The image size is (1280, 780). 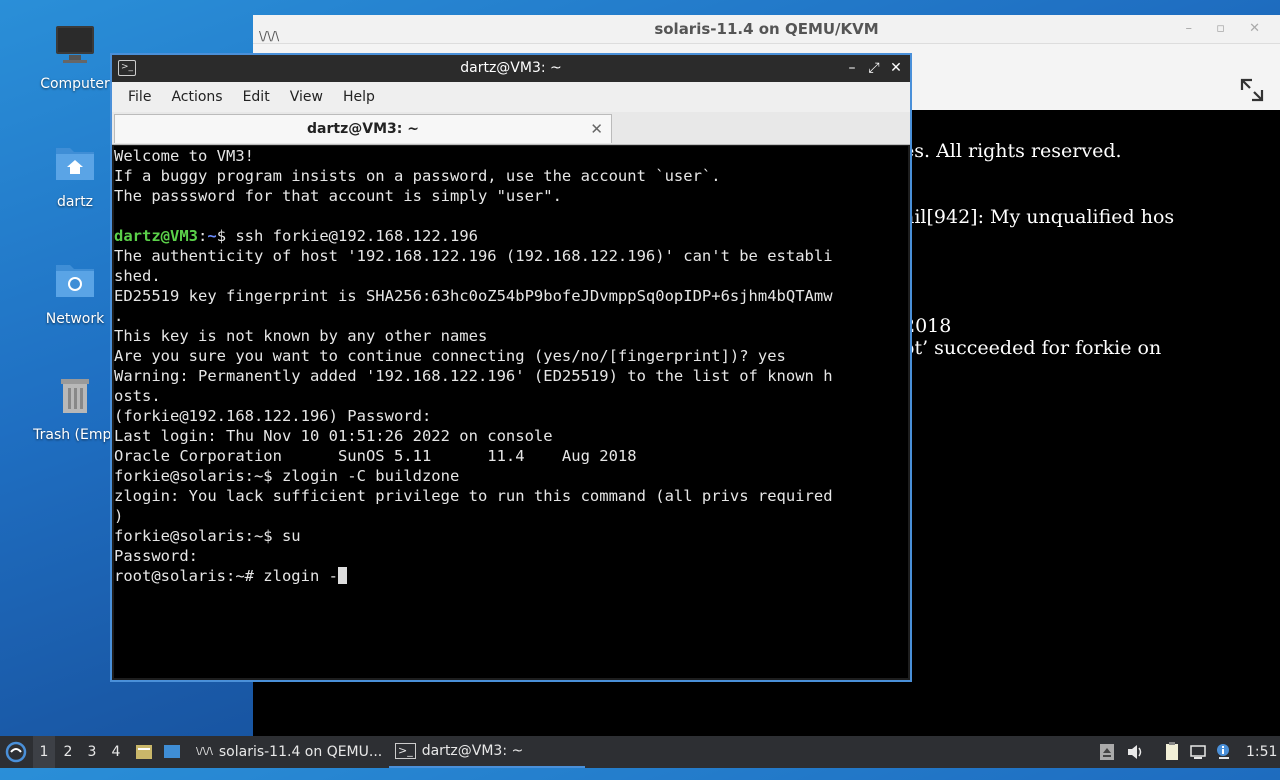 I want to click on terminal-menubar: File Actions Edit View Help, so click(x=511, y=97).